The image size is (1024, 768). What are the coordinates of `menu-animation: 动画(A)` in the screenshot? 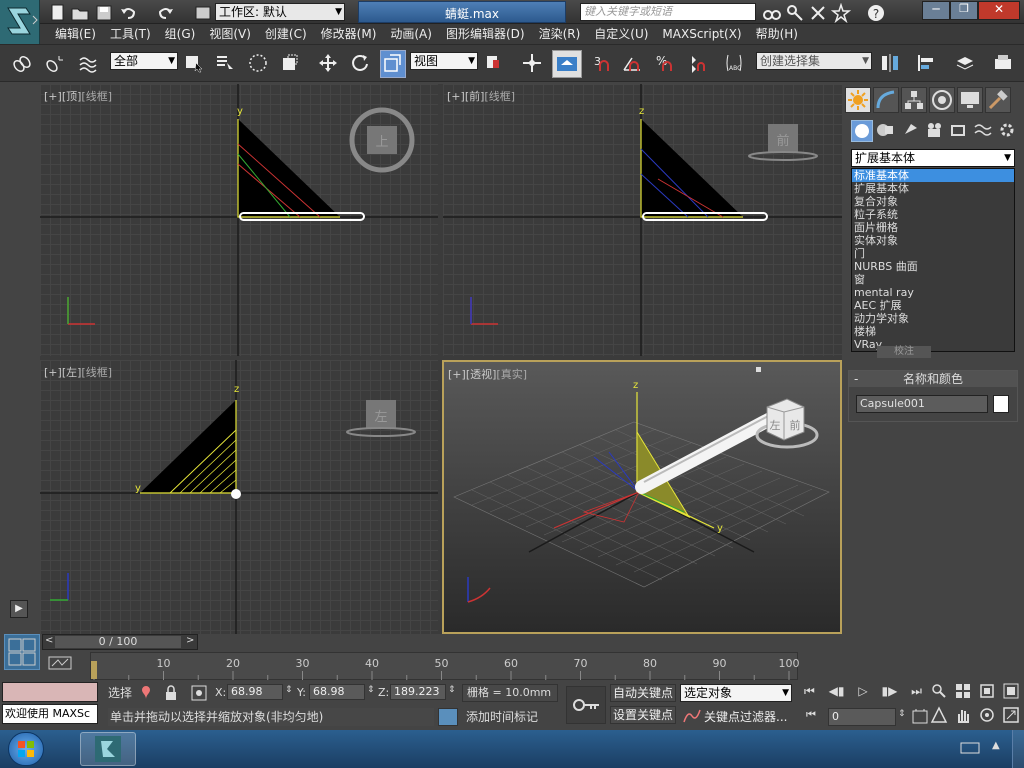 It's located at (411, 34).